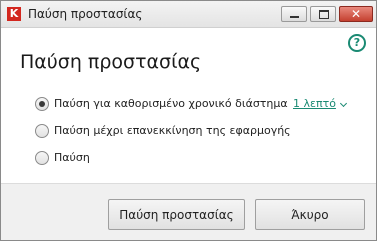 The height and width of the screenshot is (241, 377). I want to click on radio-selected-dot, so click(42, 104).